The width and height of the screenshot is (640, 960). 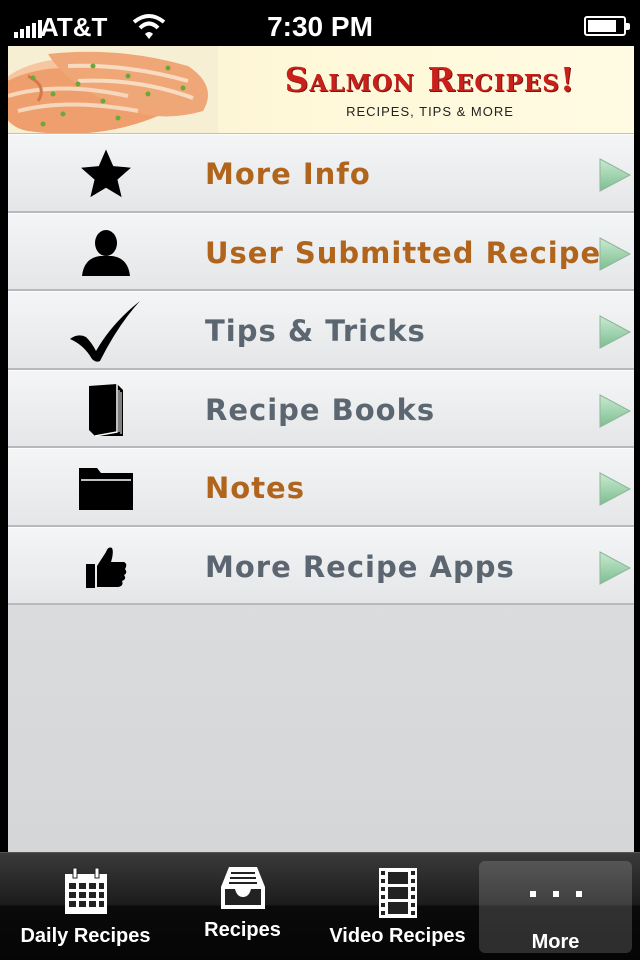 I want to click on folder-icon, so click(x=106, y=488).